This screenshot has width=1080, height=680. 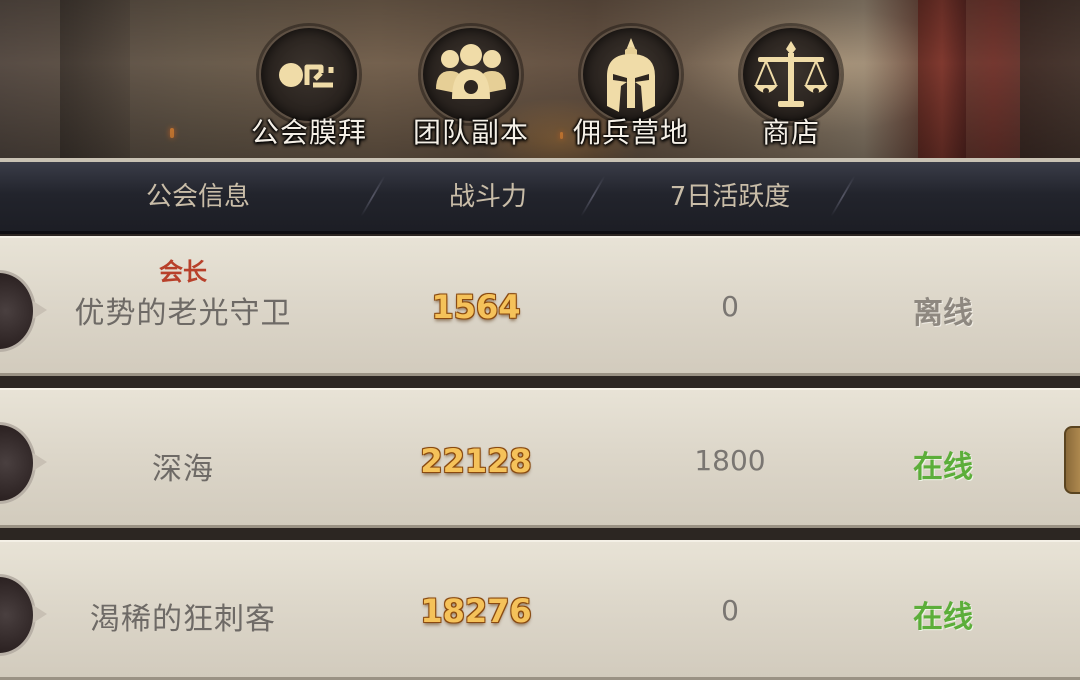 What do you see at coordinates (730, 460) in the screenshot?
I see `member-activity: 1800` at bounding box center [730, 460].